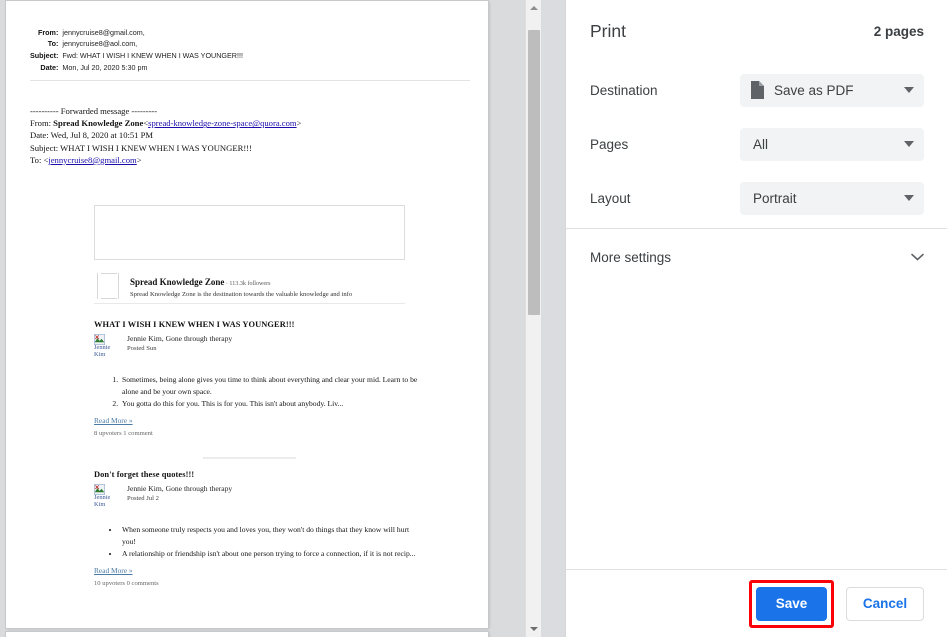 The width and height of the screenshot is (947, 637). What do you see at coordinates (247, 284) in the screenshot?
I see `space-followers: · 113.3k followers` at bounding box center [247, 284].